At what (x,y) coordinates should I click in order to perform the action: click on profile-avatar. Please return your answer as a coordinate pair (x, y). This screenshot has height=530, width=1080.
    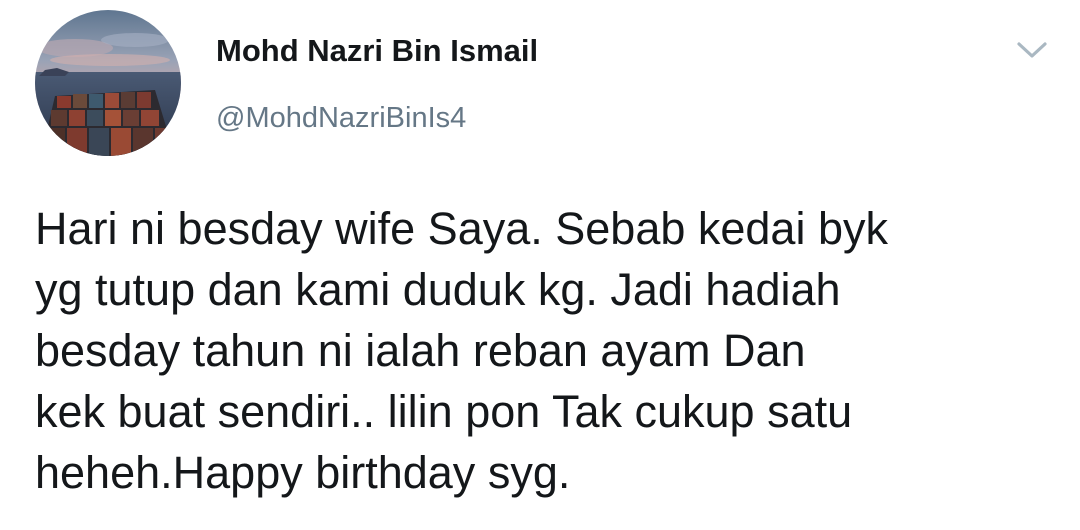
    Looking at the image, I should click on (108, 83).